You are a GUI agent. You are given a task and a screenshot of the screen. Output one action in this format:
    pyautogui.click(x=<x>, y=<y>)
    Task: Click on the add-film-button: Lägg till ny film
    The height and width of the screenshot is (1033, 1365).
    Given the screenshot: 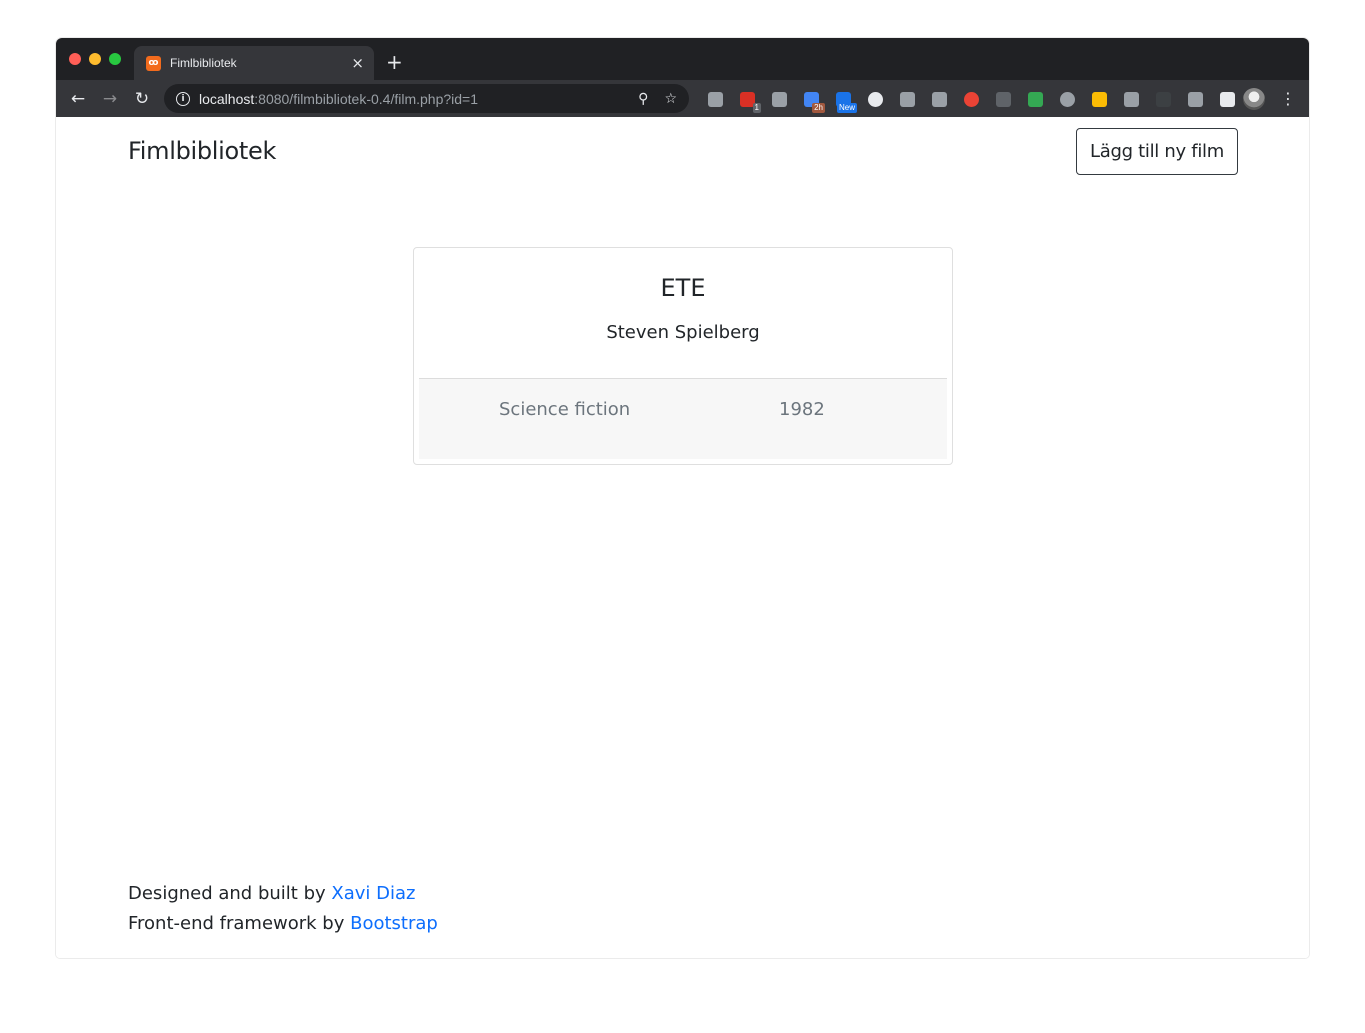 What is the action you would take?
    pyautogui.click(x=1157, y=151)
    